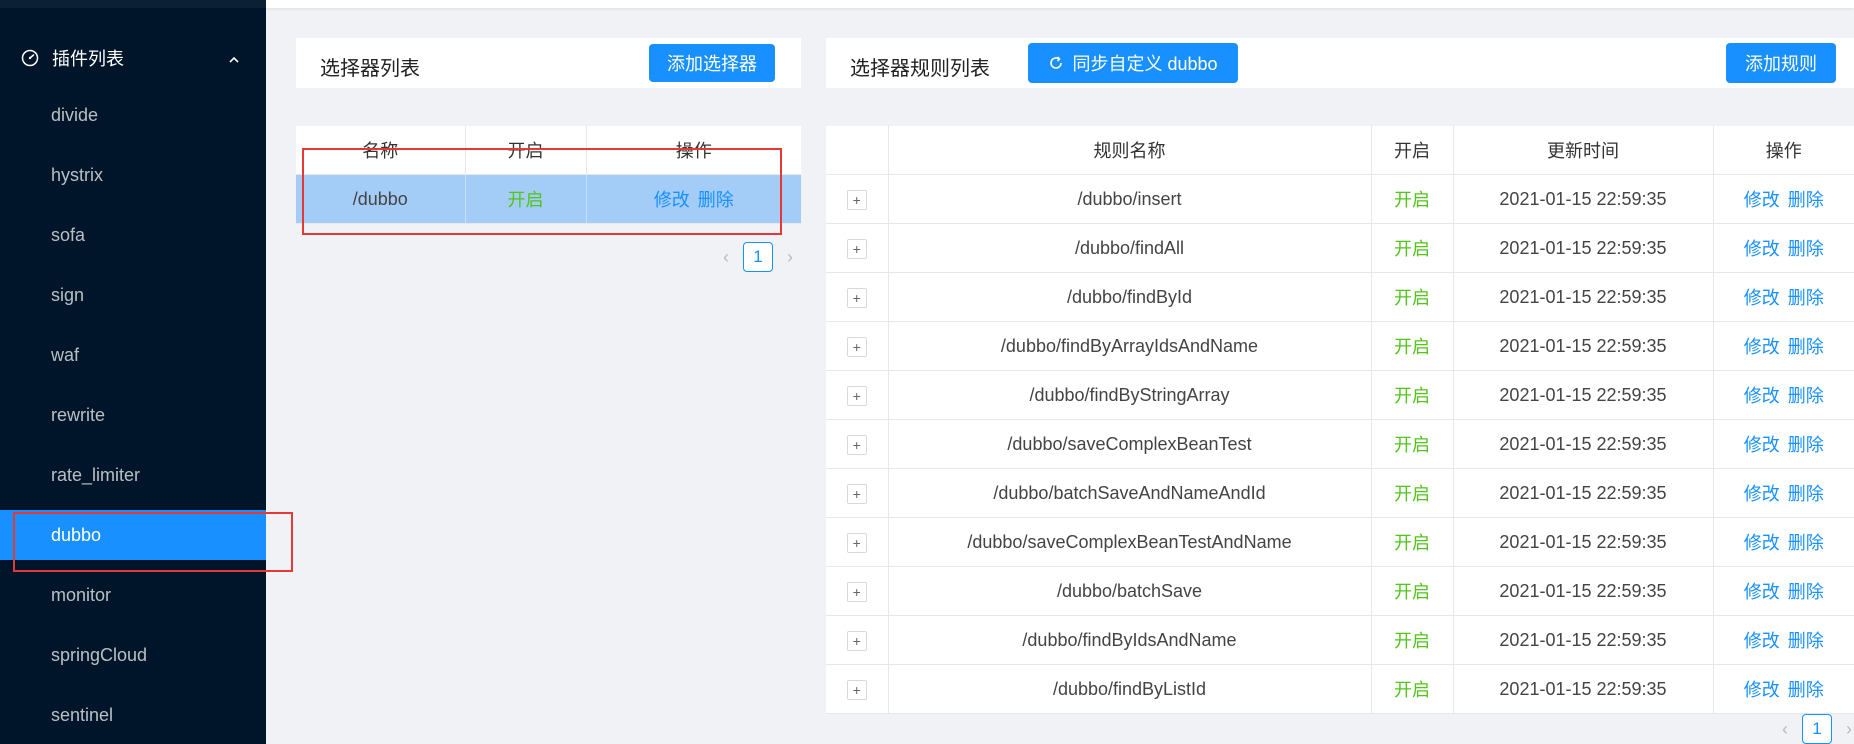  I want to click on rule-name: /dubbo/findByStringArray, so click(1130, 395).